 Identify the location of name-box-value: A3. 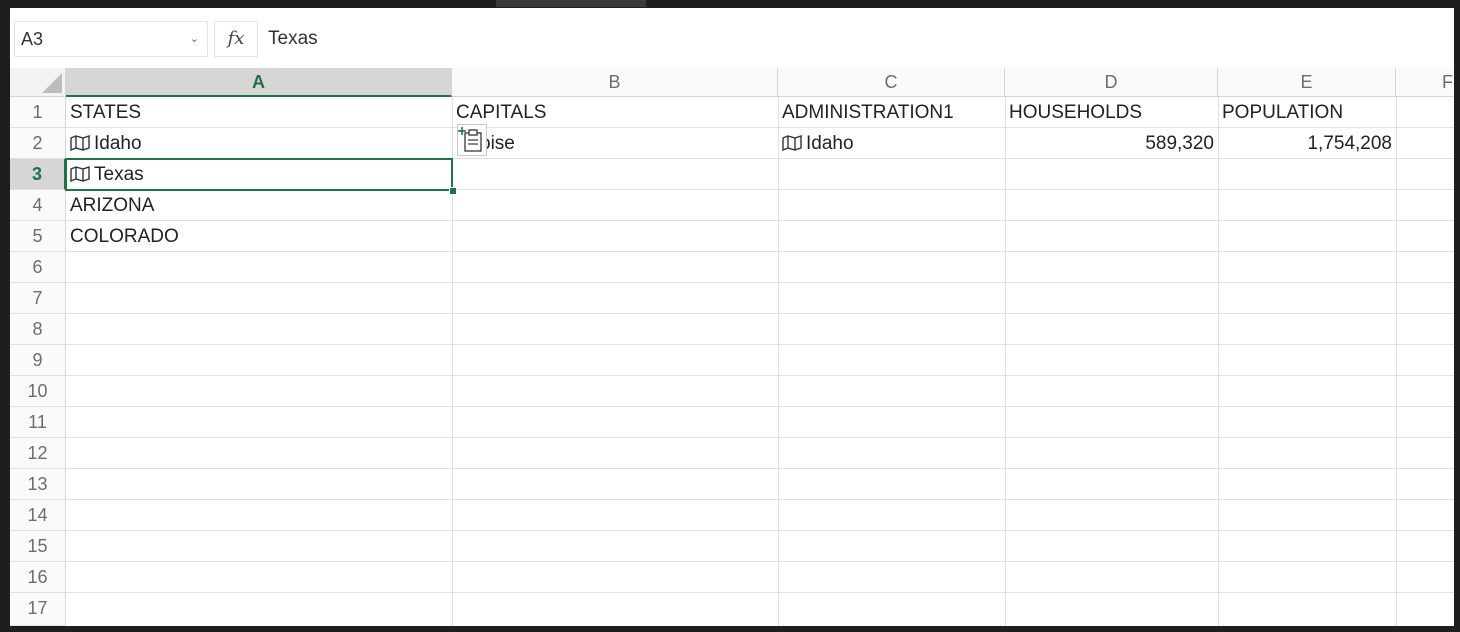
(32, 39).